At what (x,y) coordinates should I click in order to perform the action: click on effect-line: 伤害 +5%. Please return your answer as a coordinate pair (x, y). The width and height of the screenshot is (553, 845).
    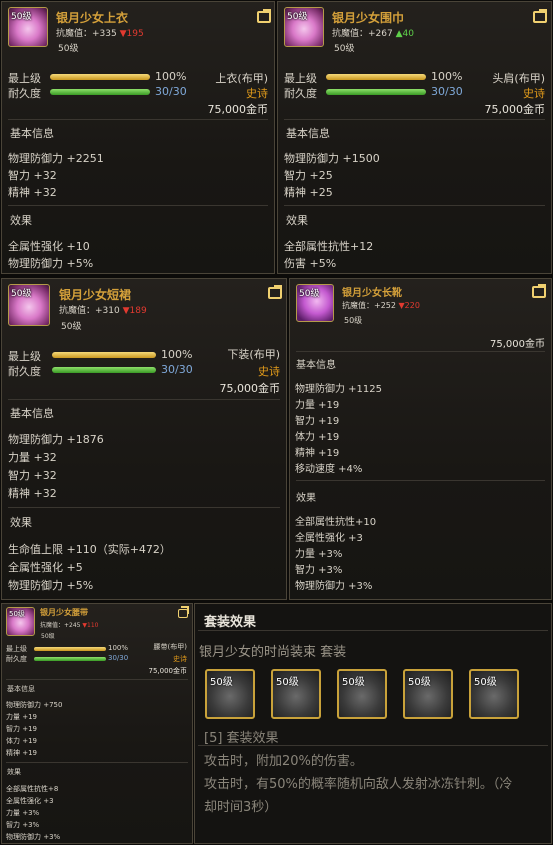
    Looking at the image, I should click on (310, 263).